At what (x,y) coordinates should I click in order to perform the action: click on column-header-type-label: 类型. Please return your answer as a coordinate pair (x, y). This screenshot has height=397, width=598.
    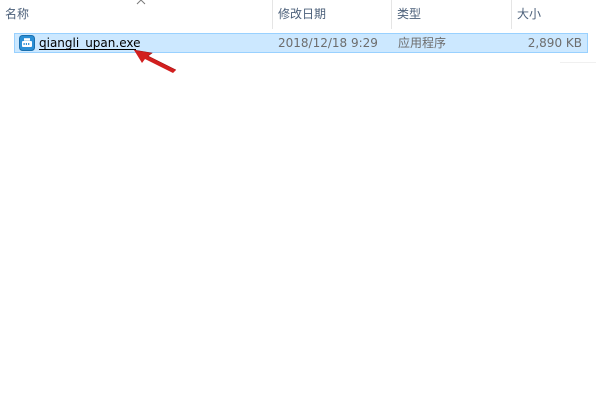
    Looking at the image, I should click on (409, 14).